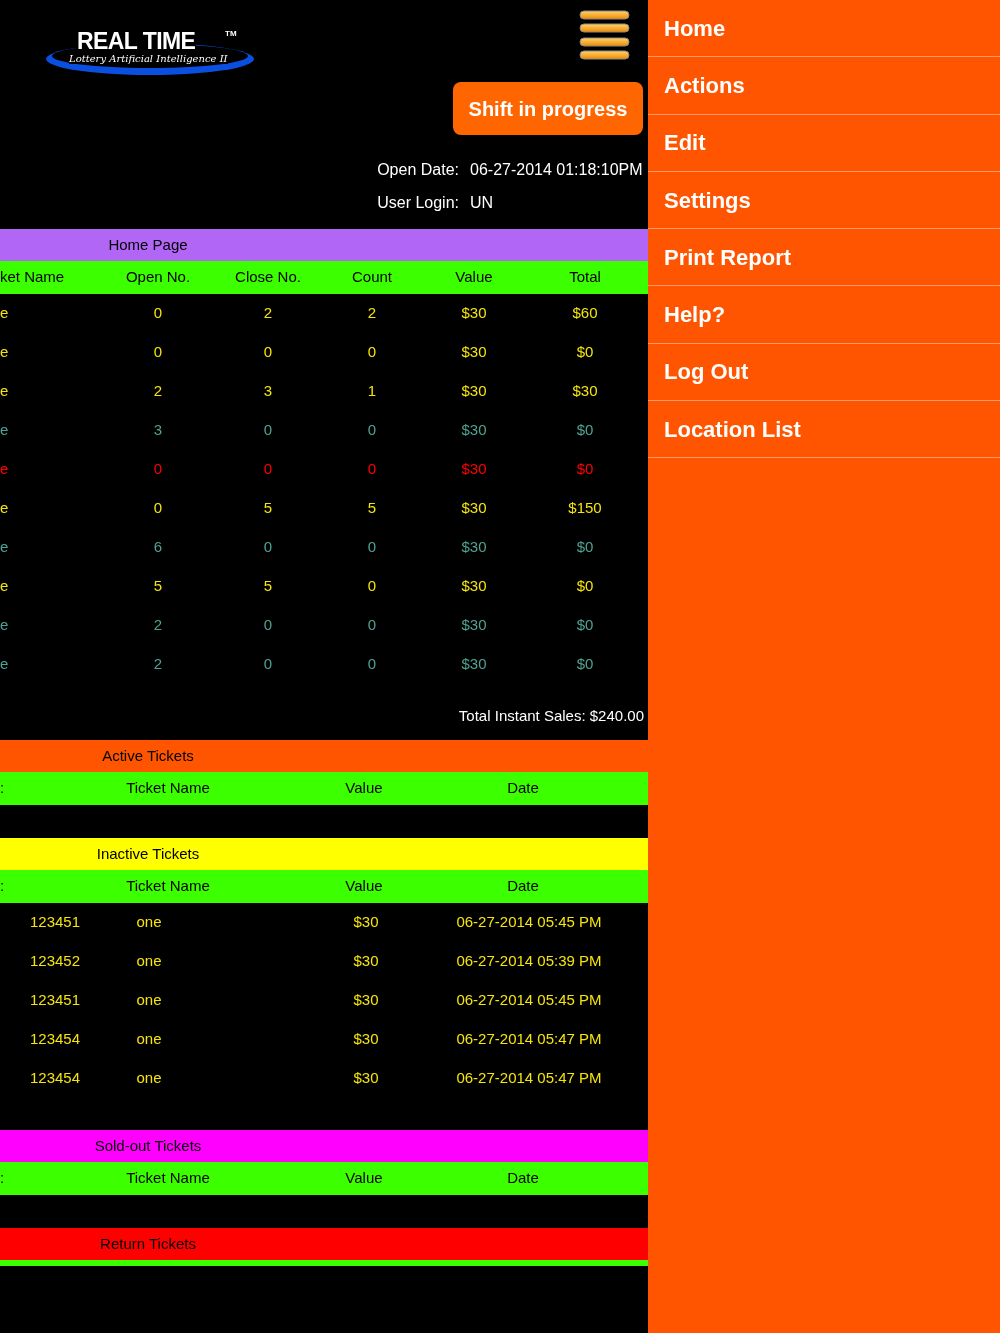 The image size is (1000, 1333). Describe the element at coordinates (372, 391) in the screenshot. I see `table-cell-text: 1` at that location.